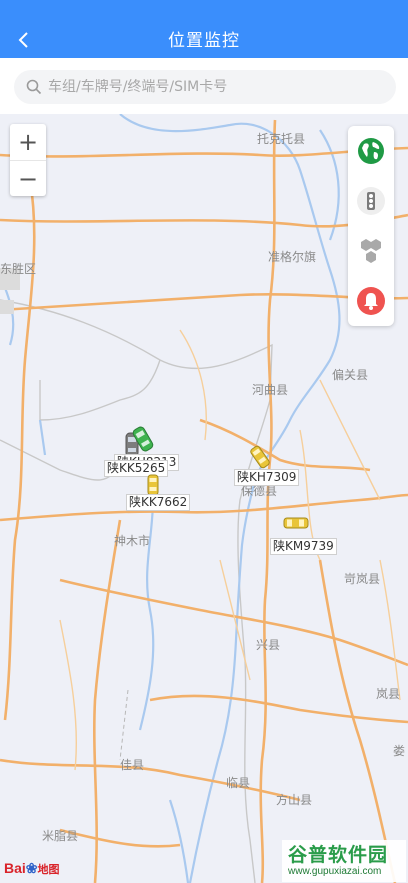 This screenshot has height=883, width=408. I want to click on place-label: 佳县, so click(132, 765).